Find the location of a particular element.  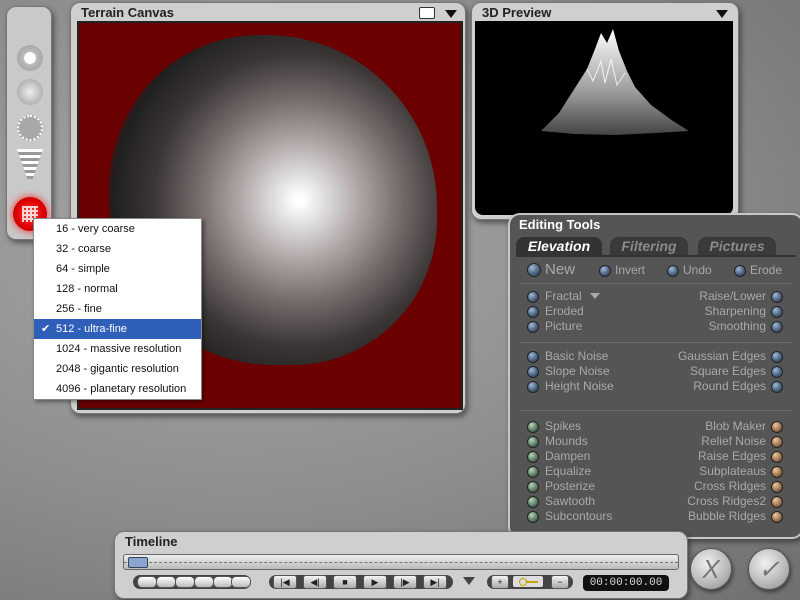

next-frame-button: |▶ is located at coordinates (405, 582).